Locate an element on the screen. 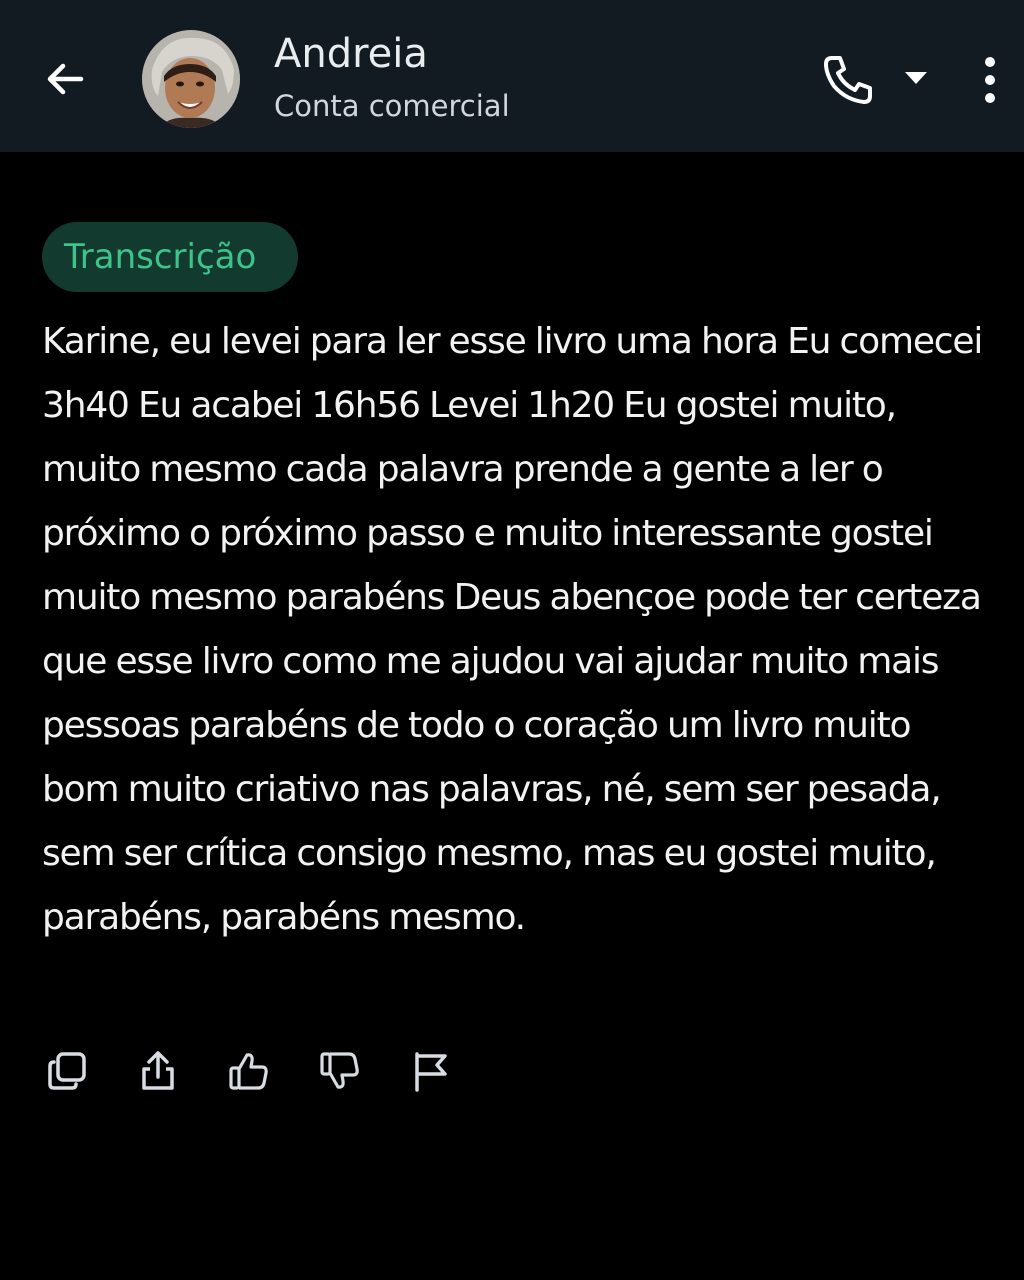 The image size is (1024, 1280). thumbs-down-button is located at coordinates (340, 1071).